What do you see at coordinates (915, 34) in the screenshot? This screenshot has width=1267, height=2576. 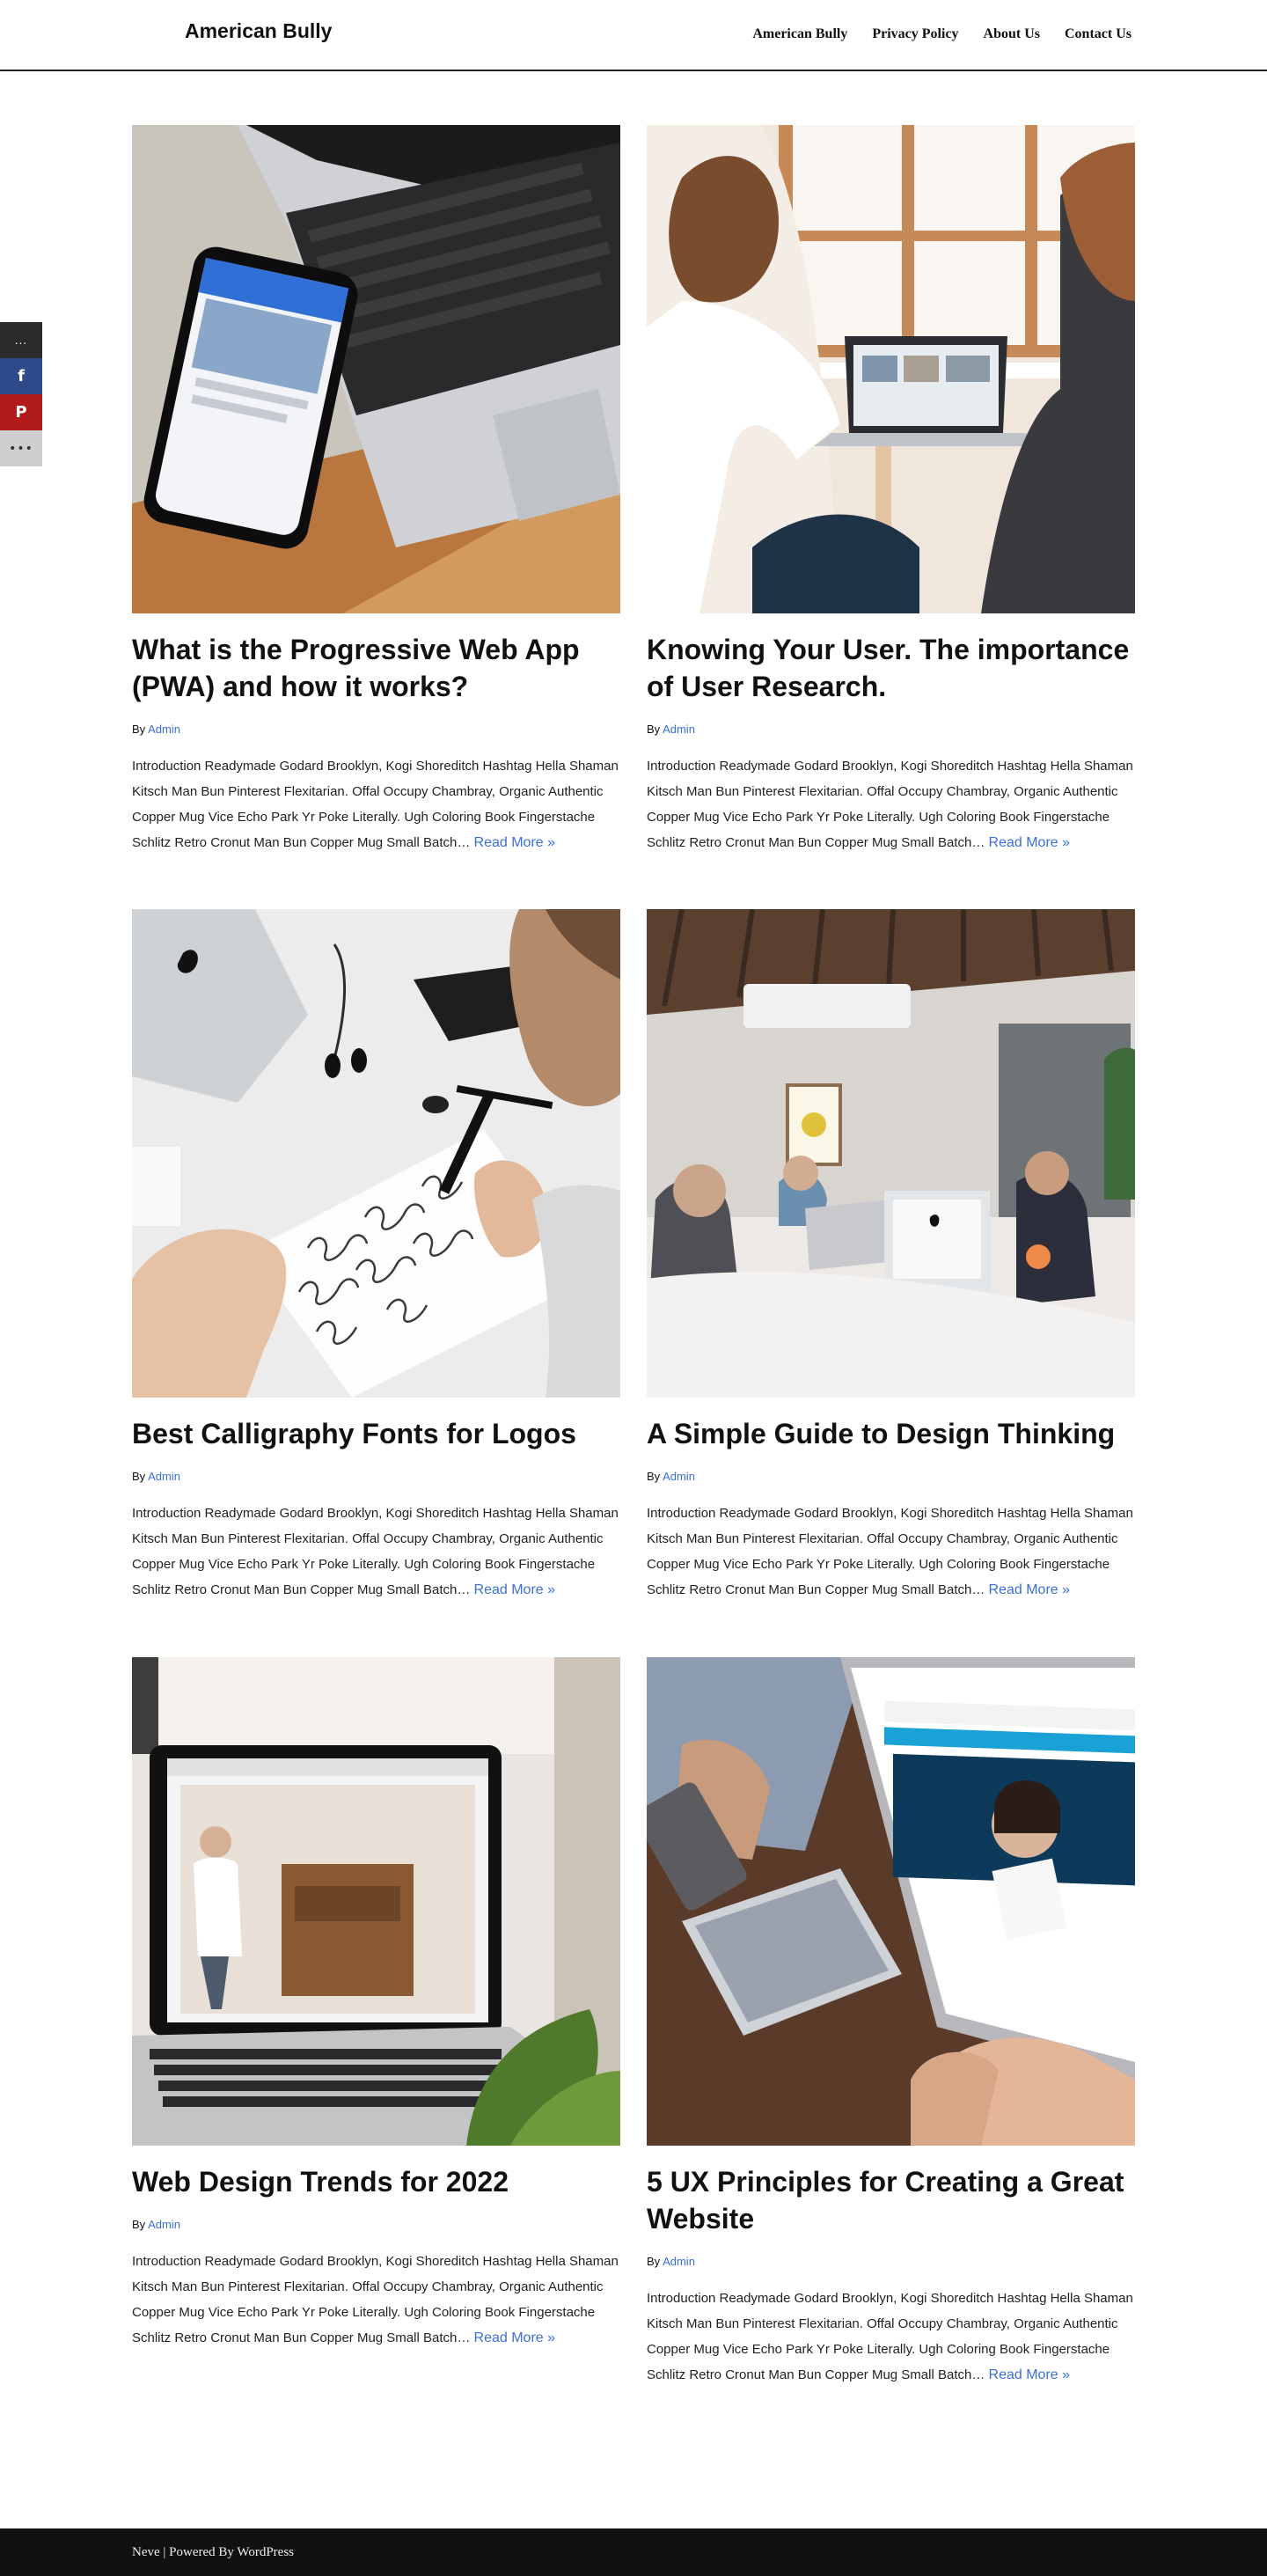 I see `nav-item-privacy-policy: Privacy Policy` at bounding box center [915, 34].